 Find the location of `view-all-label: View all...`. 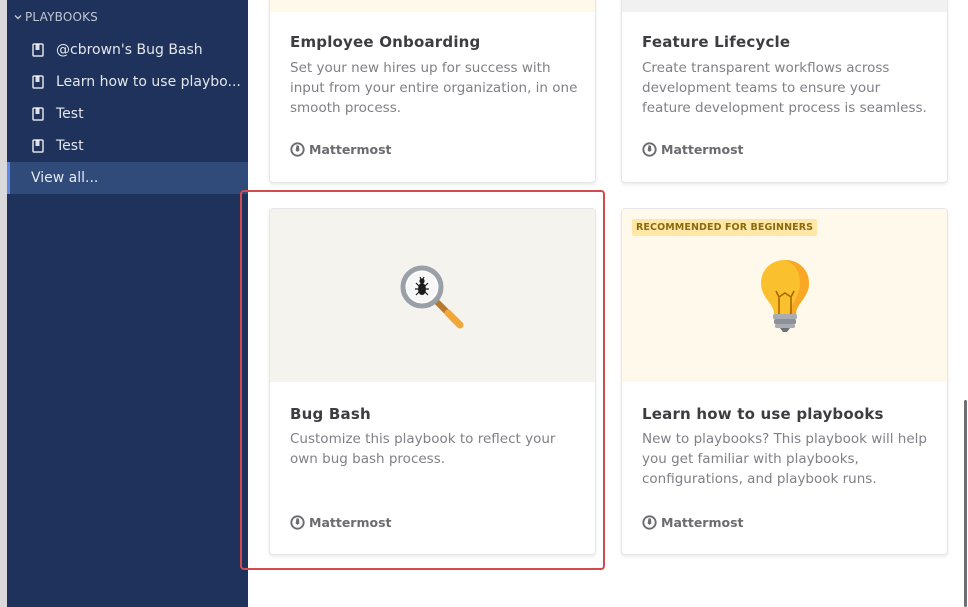

view-all-label: View all... is located at coordinates (65, 178).